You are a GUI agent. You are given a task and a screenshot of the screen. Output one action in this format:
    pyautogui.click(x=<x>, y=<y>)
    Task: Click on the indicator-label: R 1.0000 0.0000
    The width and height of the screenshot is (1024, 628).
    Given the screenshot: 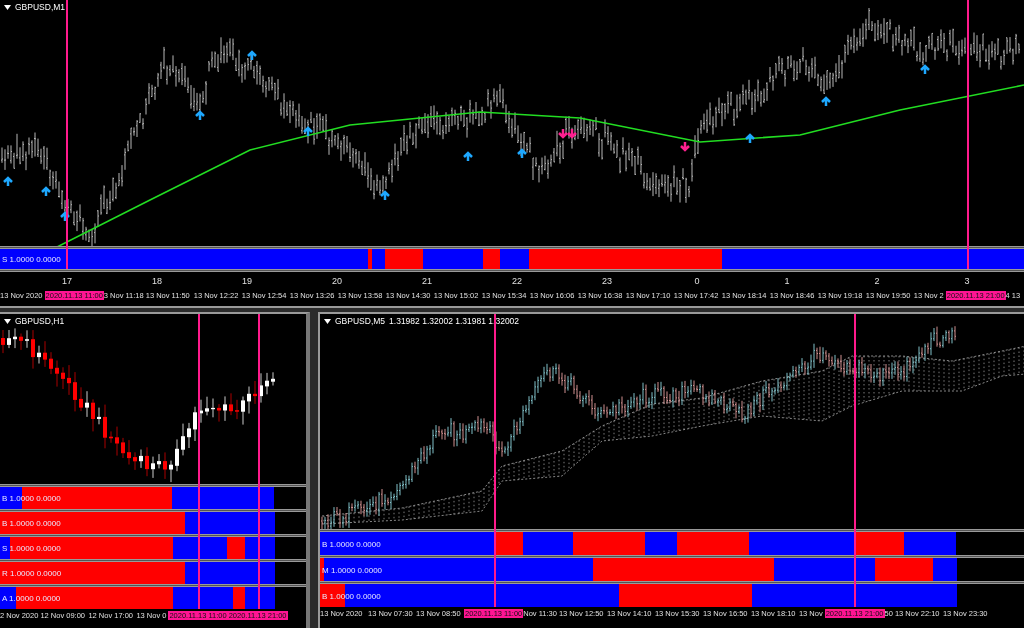 What is the action you would take?
    pyautogui.click(x=32, y=573)
    